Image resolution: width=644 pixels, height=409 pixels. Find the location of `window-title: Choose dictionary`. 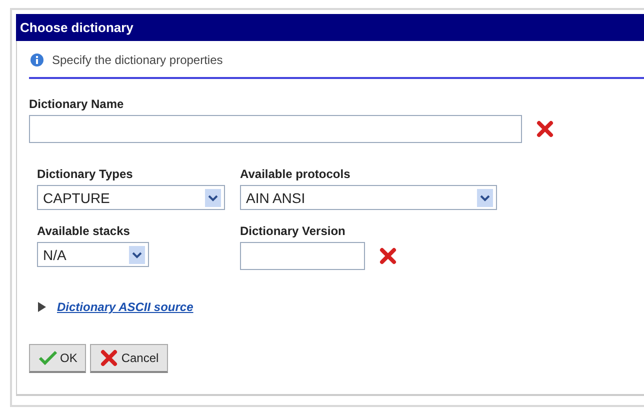

window-title: Choose dictionary is located at coordinates (330, 27).